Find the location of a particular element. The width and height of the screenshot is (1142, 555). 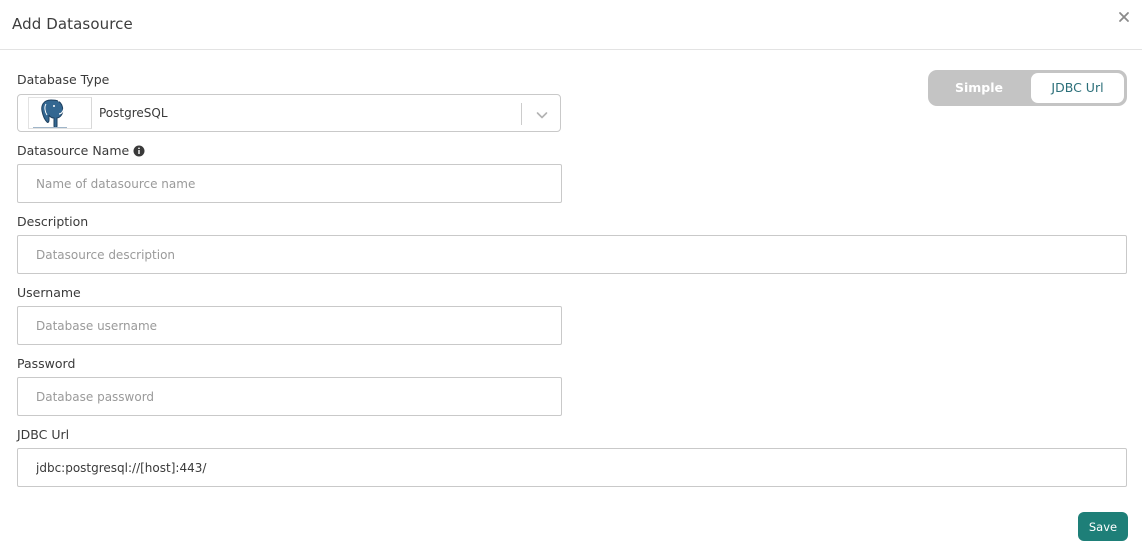

username-label: Username is located at coordinates (49, 292).